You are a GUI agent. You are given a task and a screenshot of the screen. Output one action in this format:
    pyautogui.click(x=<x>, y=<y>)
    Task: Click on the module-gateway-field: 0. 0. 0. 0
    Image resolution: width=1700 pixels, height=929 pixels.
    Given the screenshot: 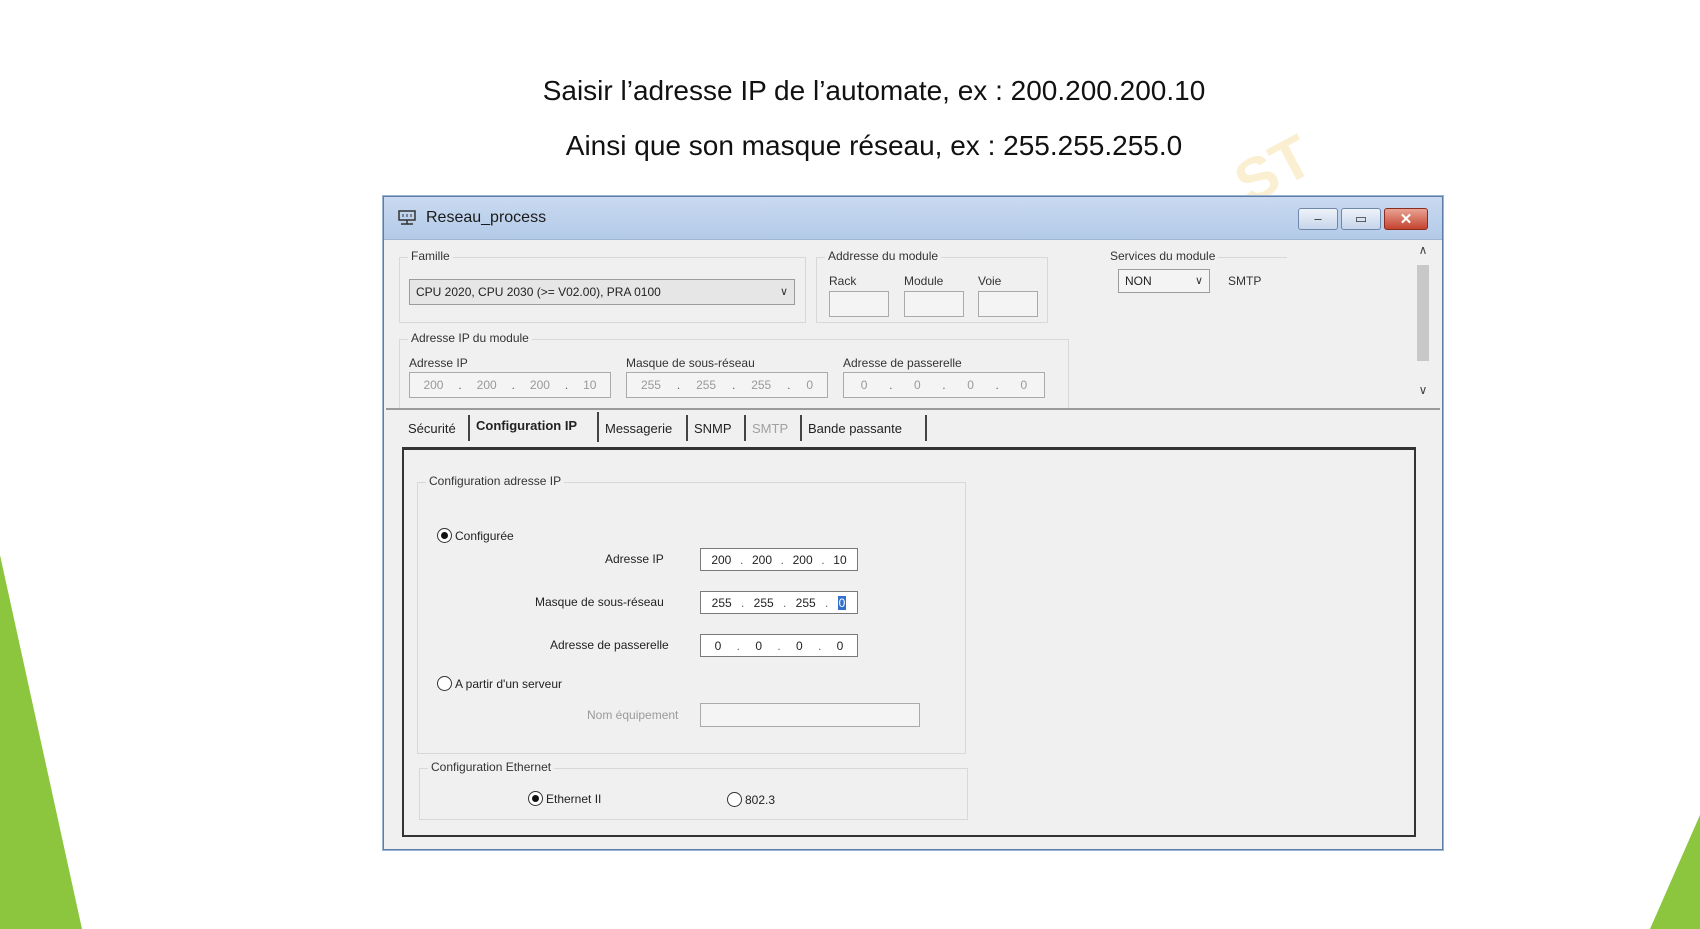 What is the action you would take?
    pyautogui.click(x=944, y=385)
    